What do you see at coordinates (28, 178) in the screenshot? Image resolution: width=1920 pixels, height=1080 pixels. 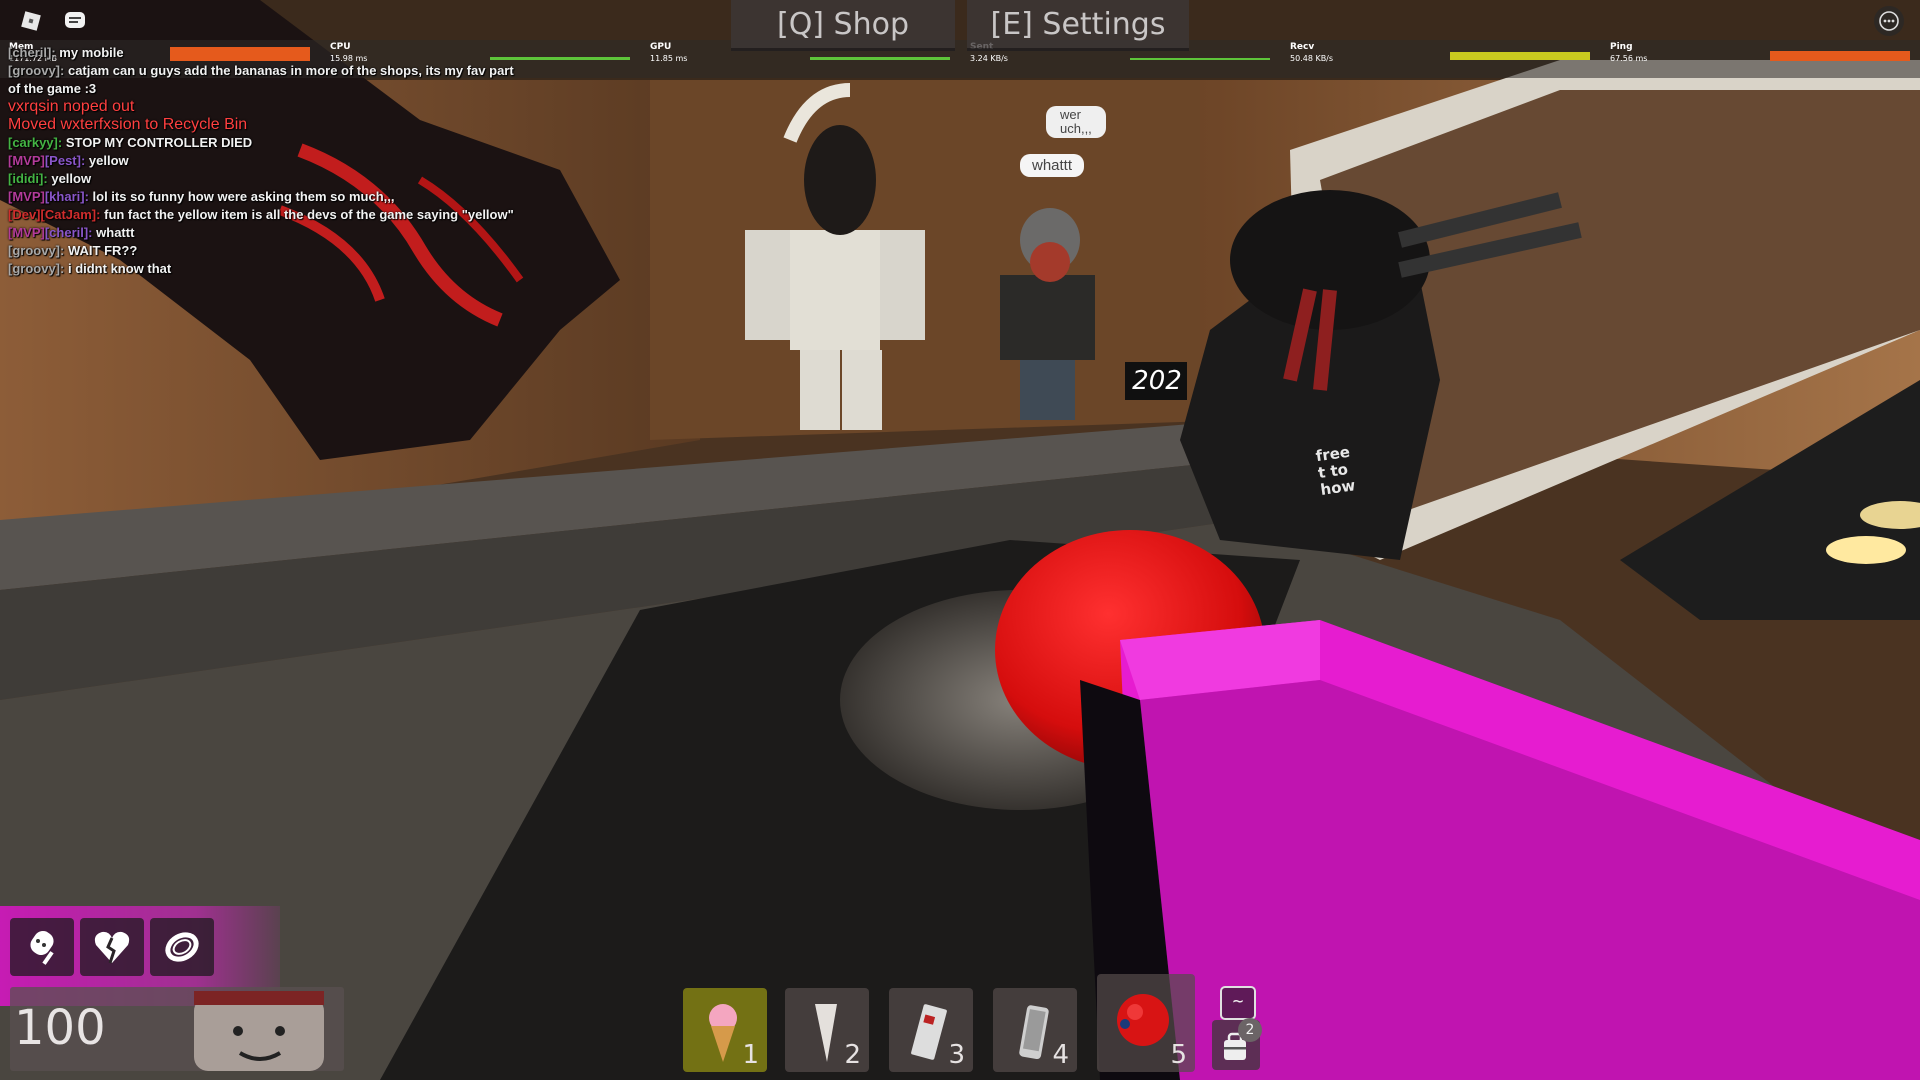 I see `chat-username: [ididi]:` at bounding box center [28, 178].